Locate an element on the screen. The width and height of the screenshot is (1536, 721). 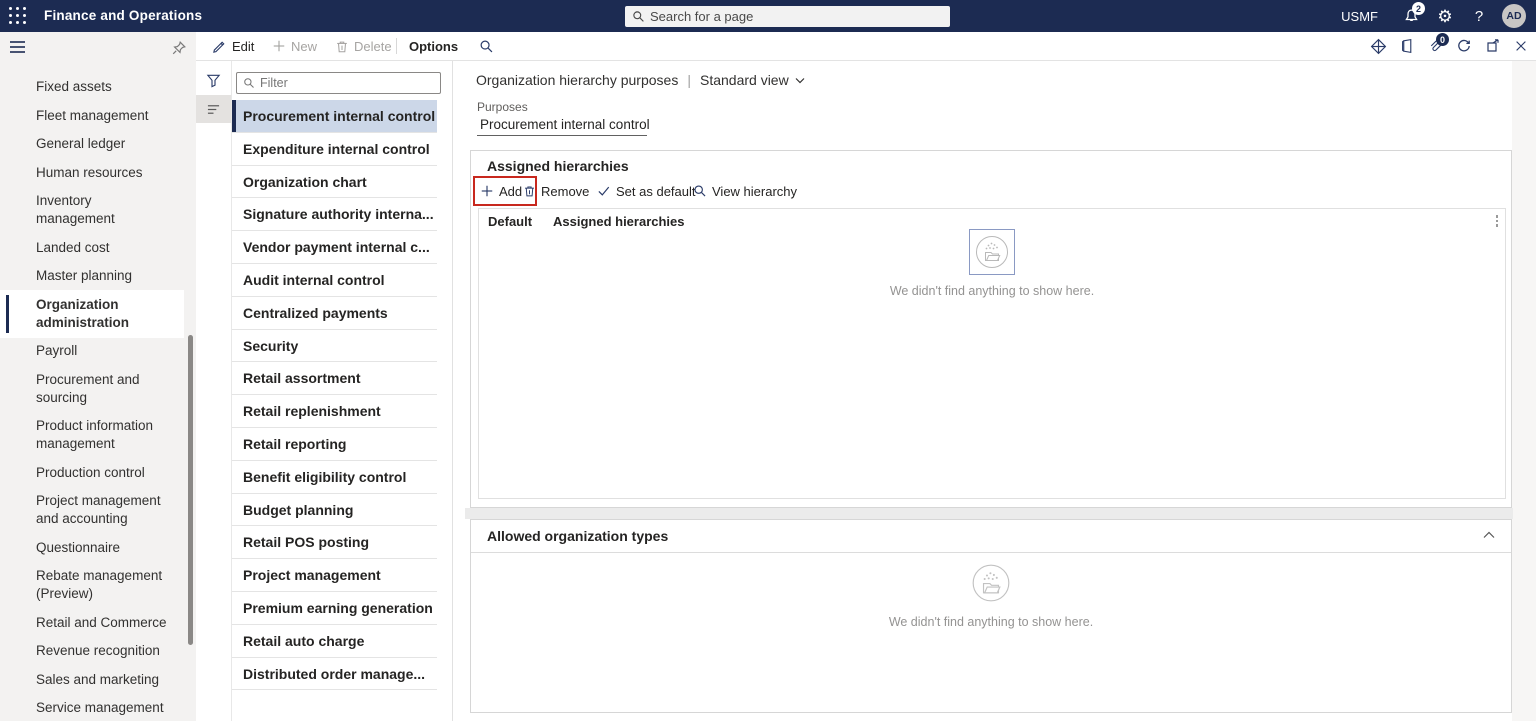
empty-message: We didn't find anything to show here. is located at coordinates (991, 622).